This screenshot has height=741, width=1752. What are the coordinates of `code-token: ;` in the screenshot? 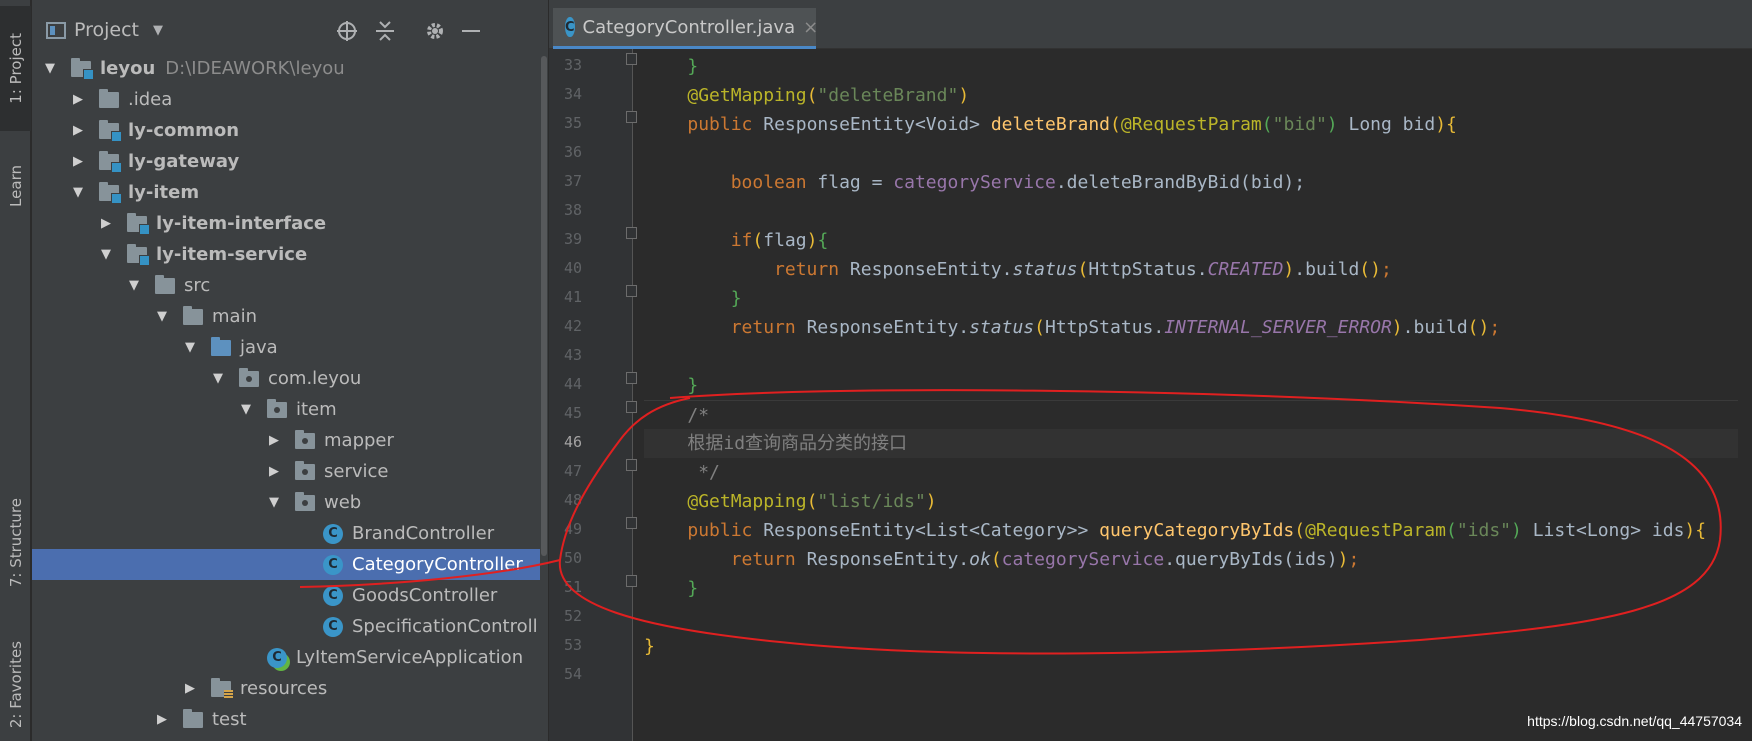 It's located at (1495, 327).